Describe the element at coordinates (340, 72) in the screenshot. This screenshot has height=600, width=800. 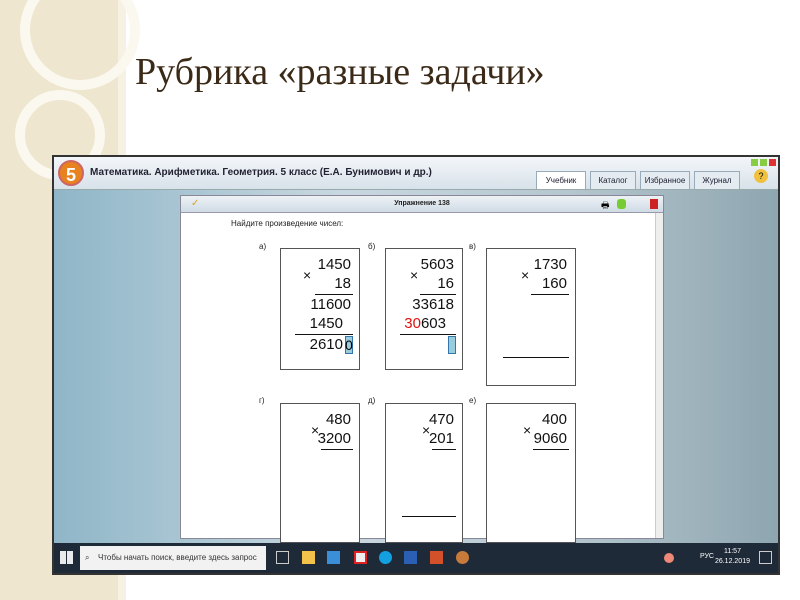
I see `slide-title: Рубрика «разные задачи»` at that location.